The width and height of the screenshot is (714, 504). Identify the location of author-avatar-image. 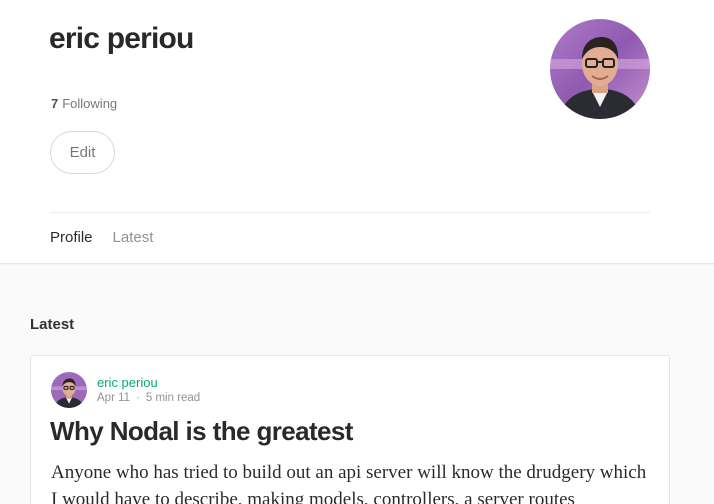
(69, 390).